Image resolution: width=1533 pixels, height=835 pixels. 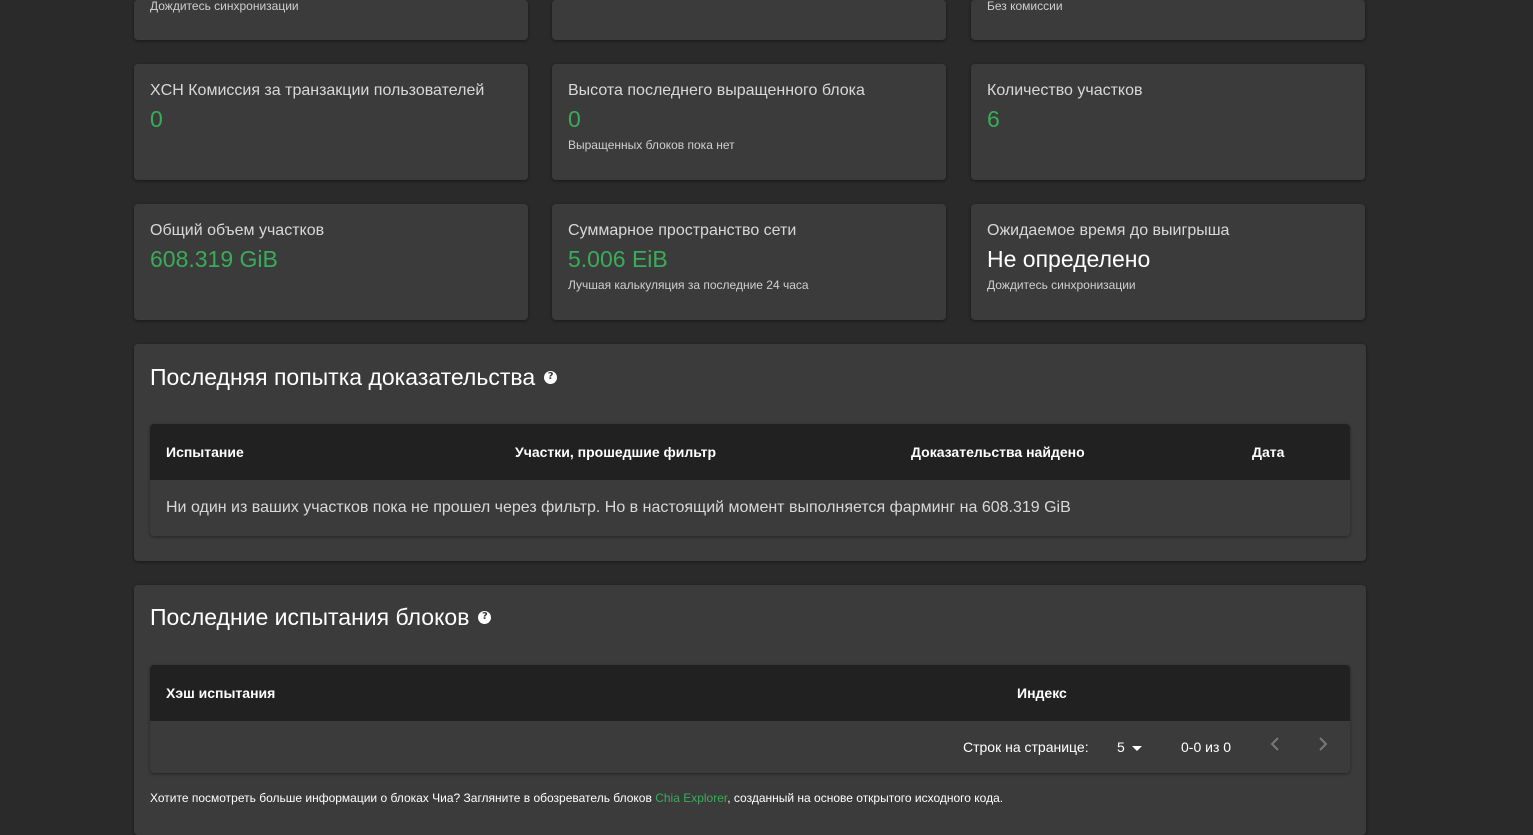 I want to click on stat-title: Ожидаемое время до выигрыша, so click(x=1108, y=230).